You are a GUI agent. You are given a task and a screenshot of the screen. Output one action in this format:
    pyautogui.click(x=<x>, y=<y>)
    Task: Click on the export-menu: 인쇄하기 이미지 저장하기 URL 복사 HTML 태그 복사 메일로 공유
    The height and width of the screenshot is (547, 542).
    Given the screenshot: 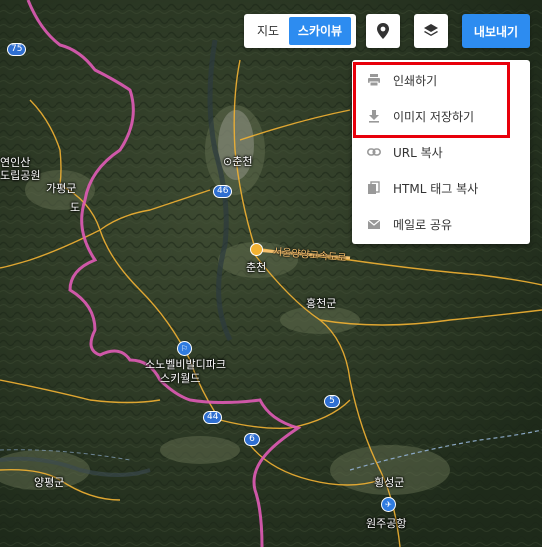 What is the action you would take?
    pyautogui.click(x=441, y=152)
    